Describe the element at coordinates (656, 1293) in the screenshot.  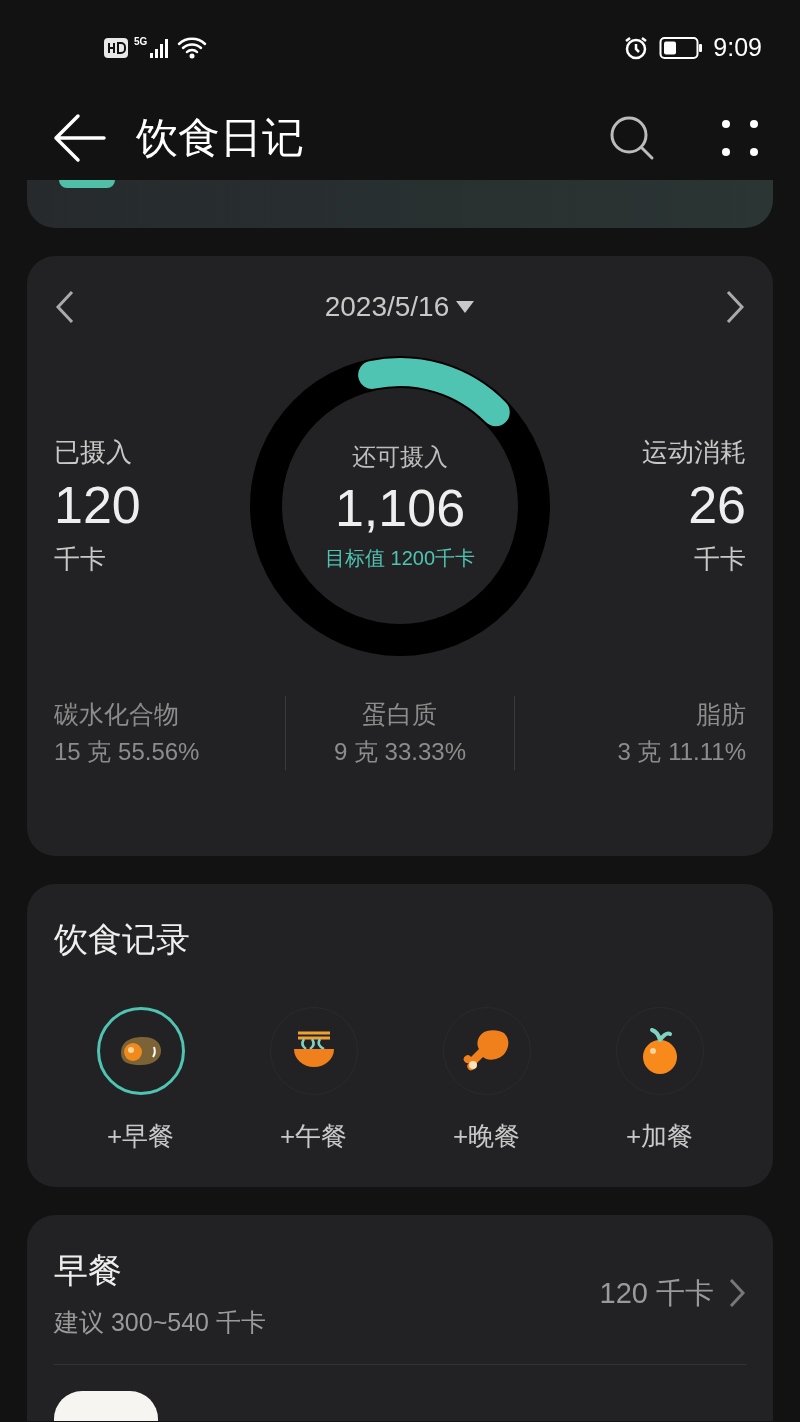
I see `meal-total: 120 千卡` at that location.